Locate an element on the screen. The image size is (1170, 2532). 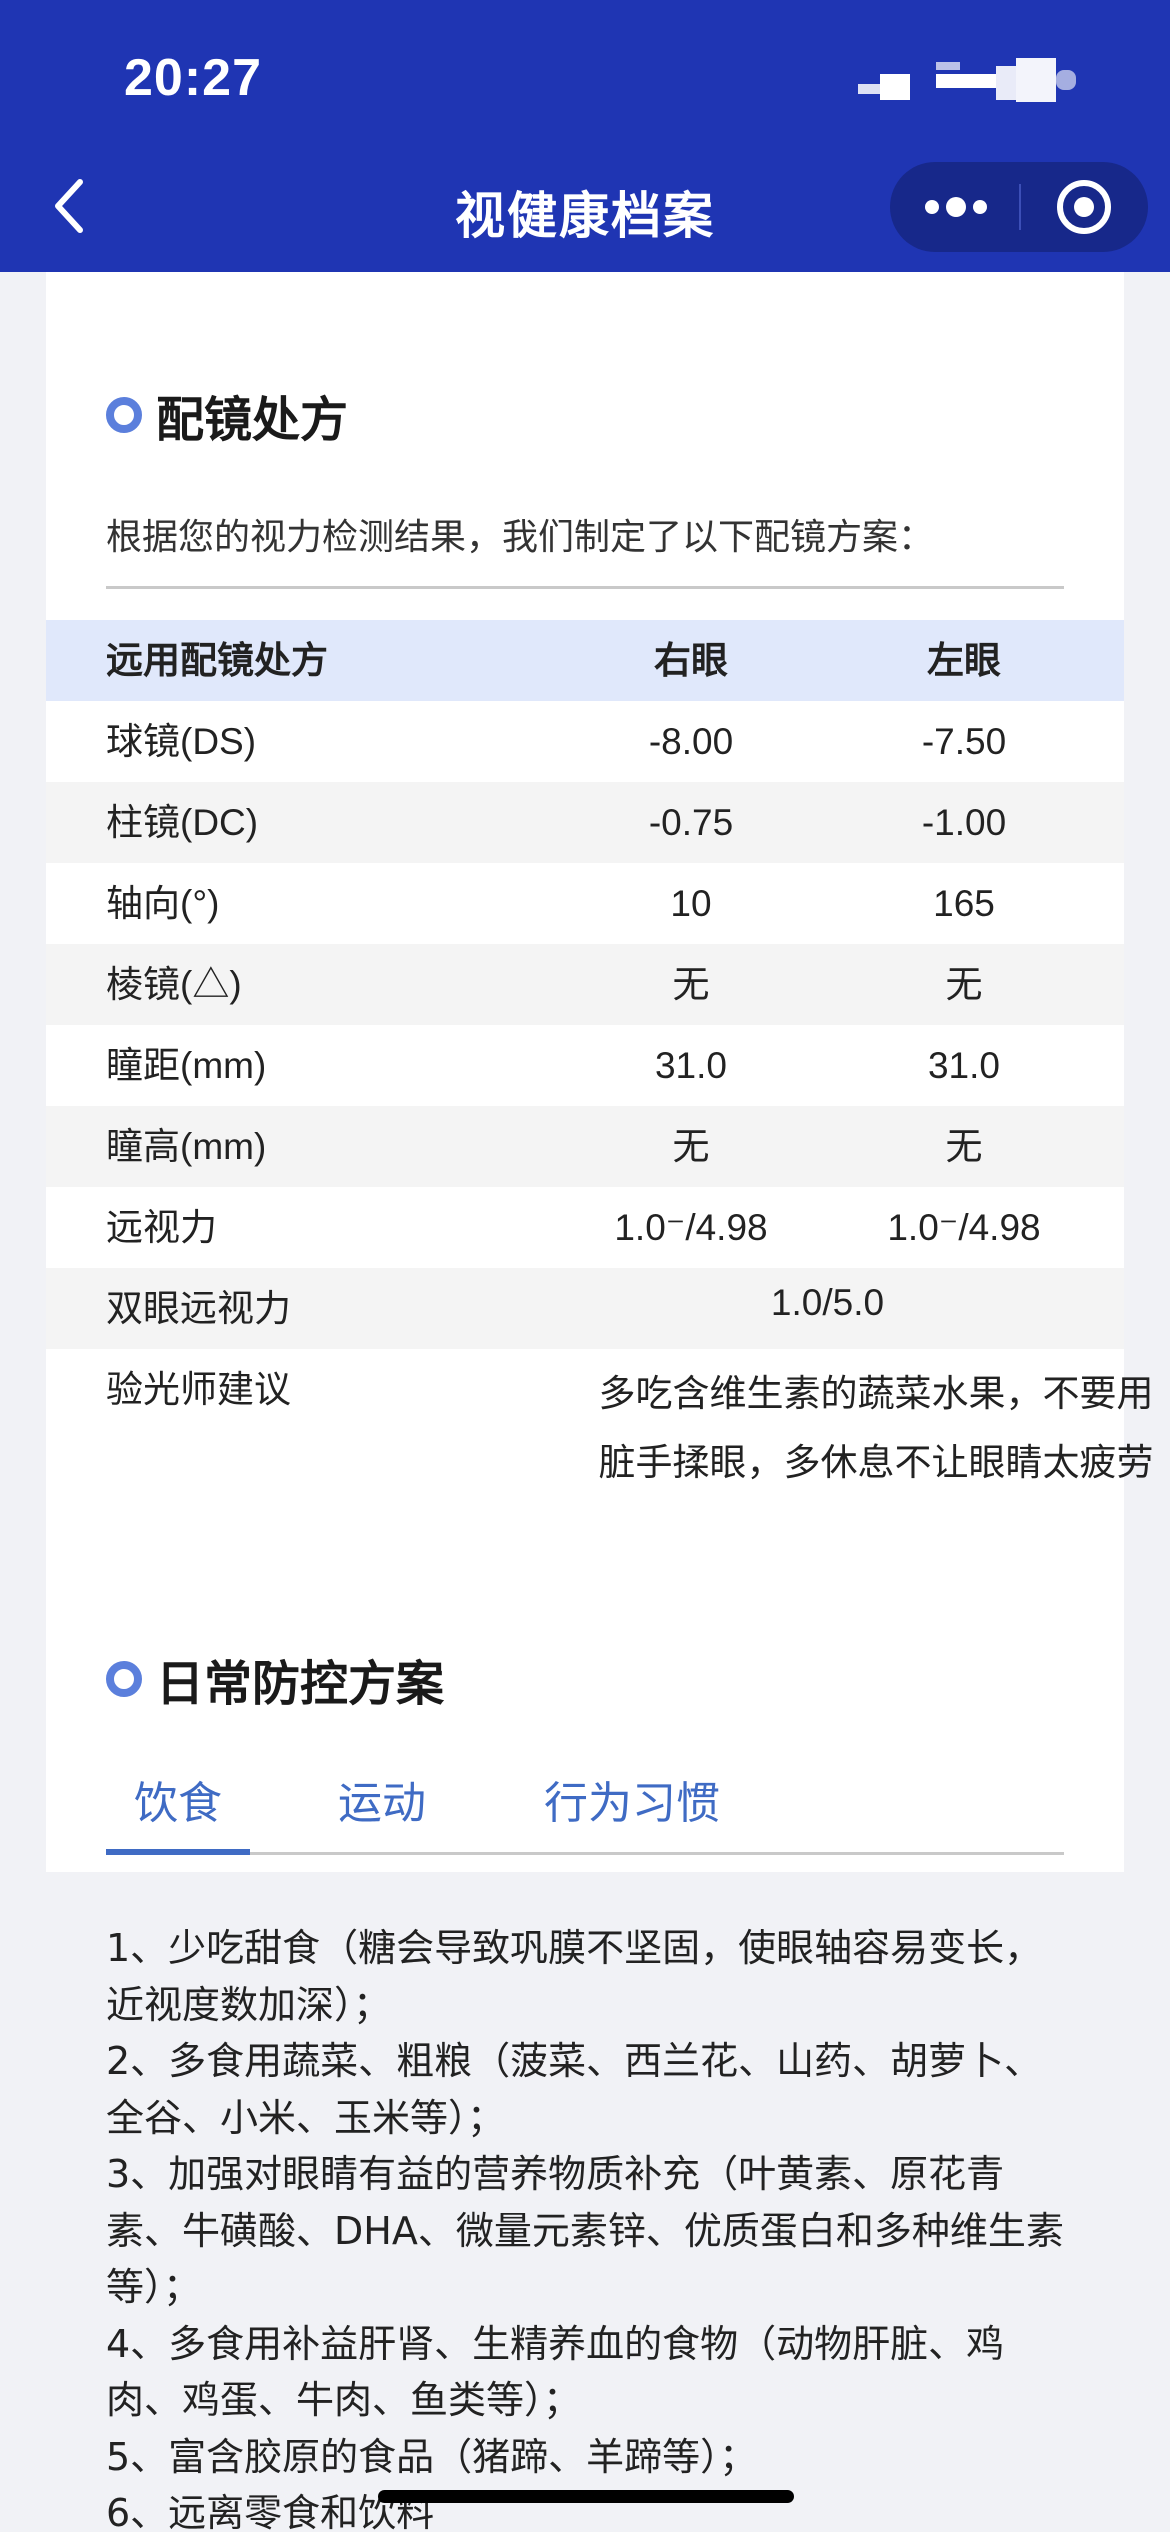
active-tab-indicator is located at coordinates (178, 1852).